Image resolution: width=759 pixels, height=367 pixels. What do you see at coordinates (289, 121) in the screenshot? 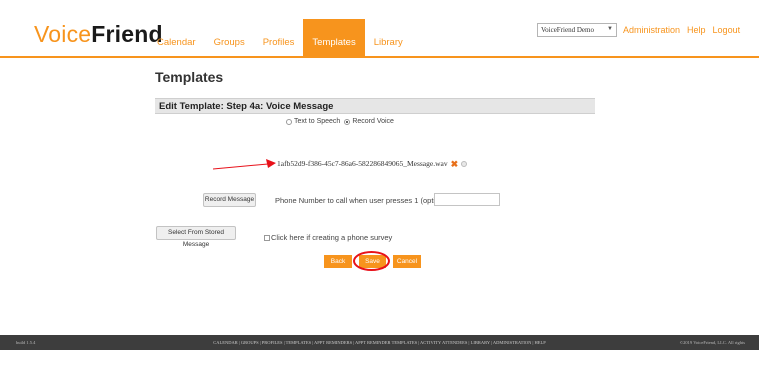
I see `text-to-speech-radio` at bounding box center [289, 121].